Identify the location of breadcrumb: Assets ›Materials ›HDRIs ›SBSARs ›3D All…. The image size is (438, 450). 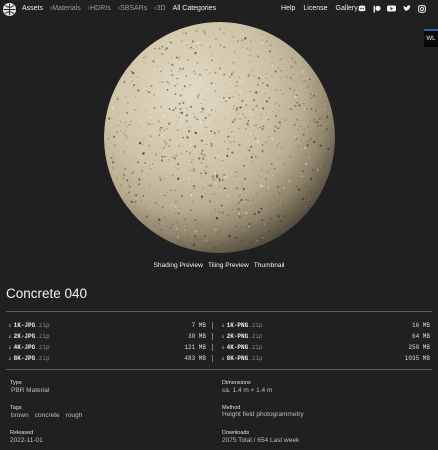
(119, 8).